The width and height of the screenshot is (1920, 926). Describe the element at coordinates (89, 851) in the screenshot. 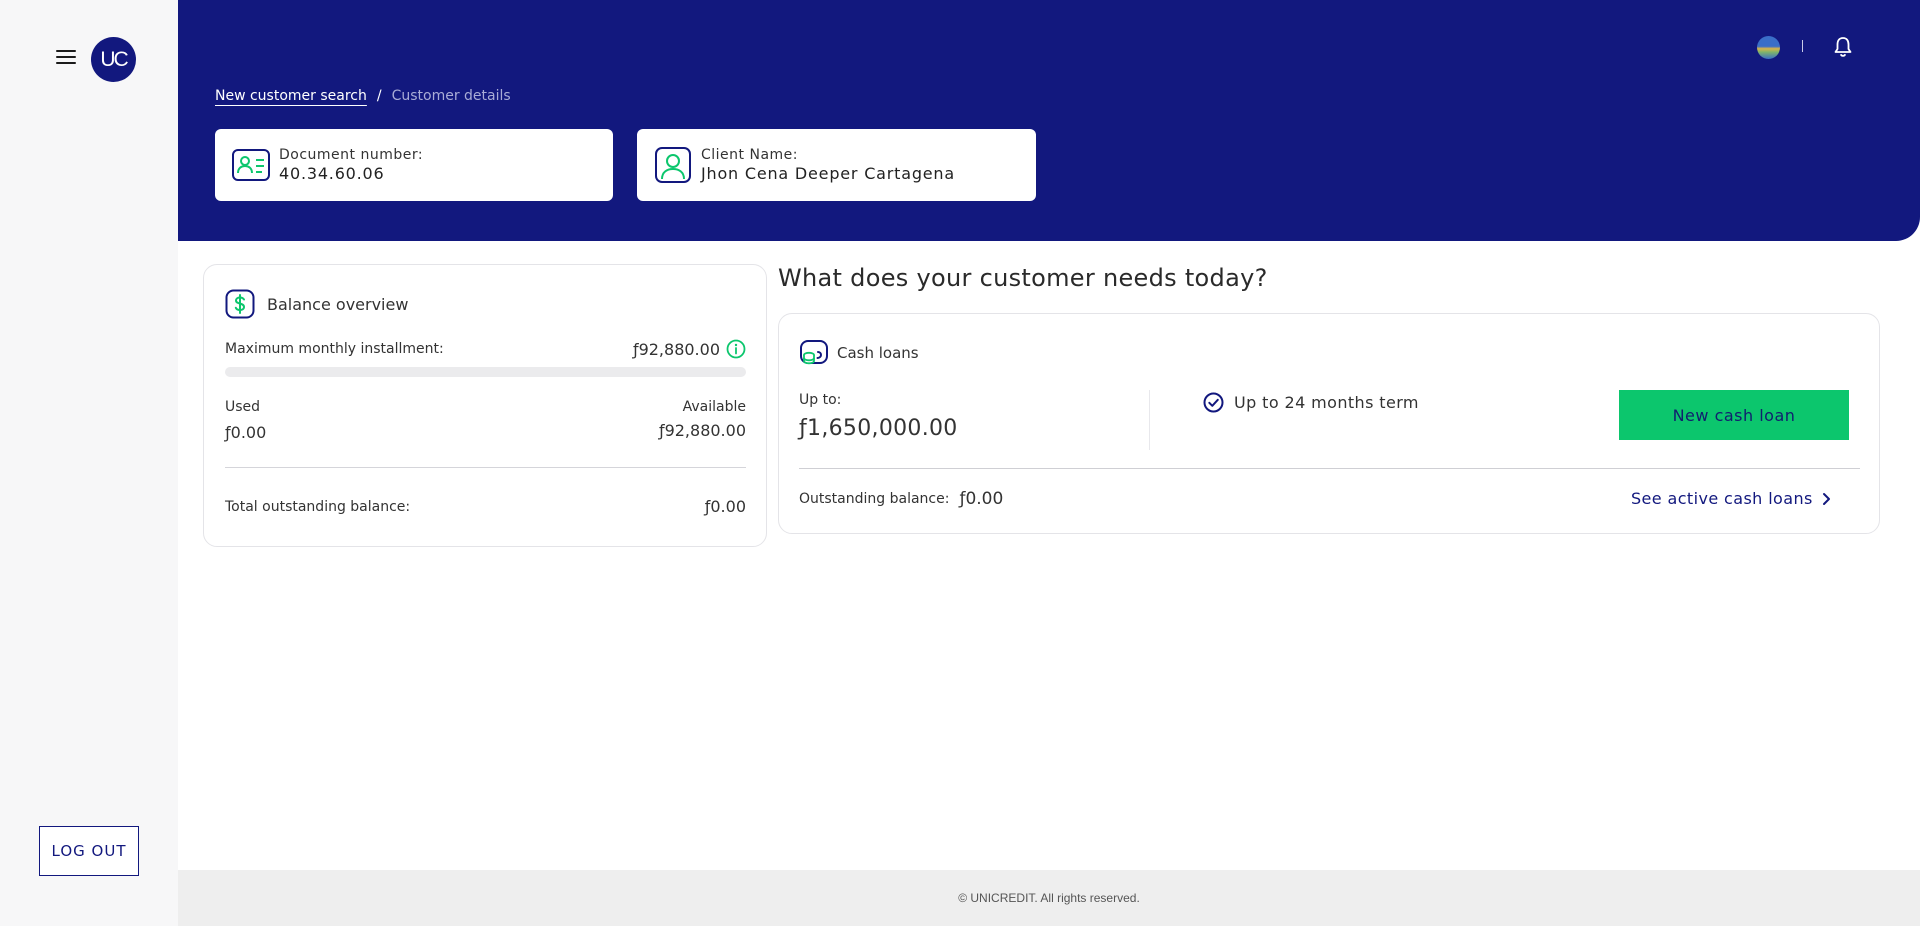

I see `logout-button: LOG OUT` at that location.